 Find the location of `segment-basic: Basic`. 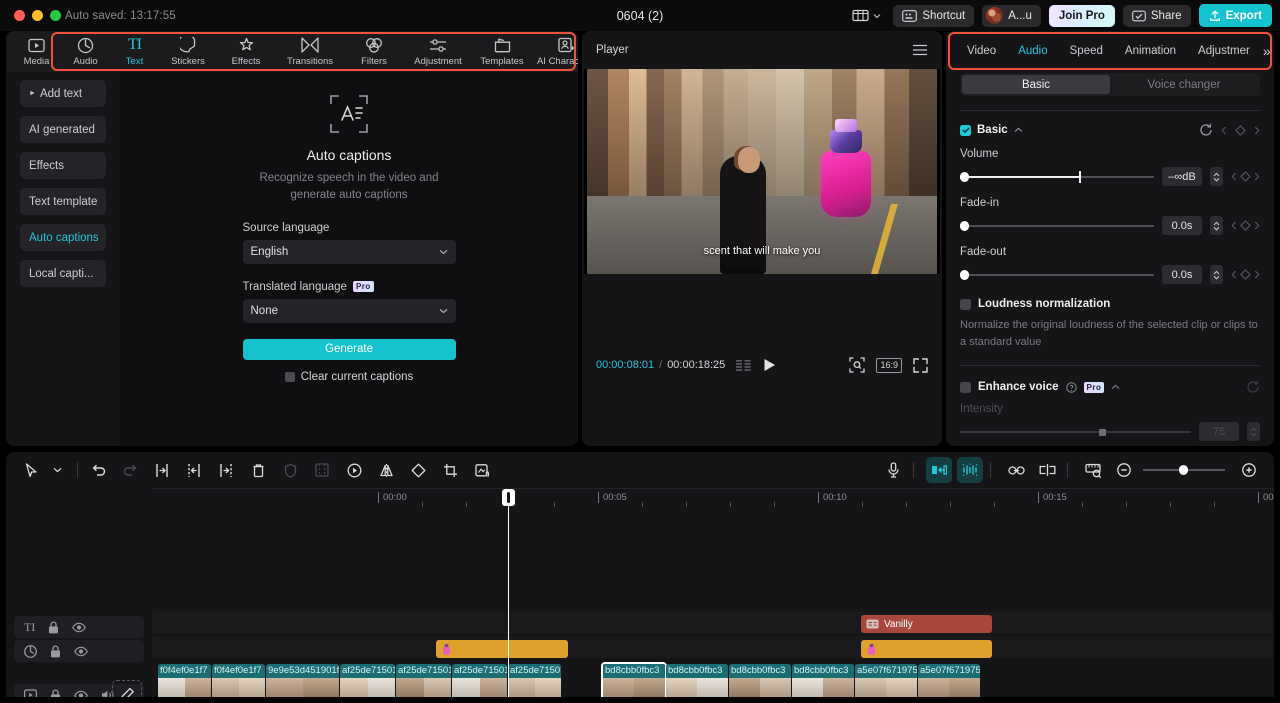

segment-basic: Basic is located at coordinates (1036, 84).